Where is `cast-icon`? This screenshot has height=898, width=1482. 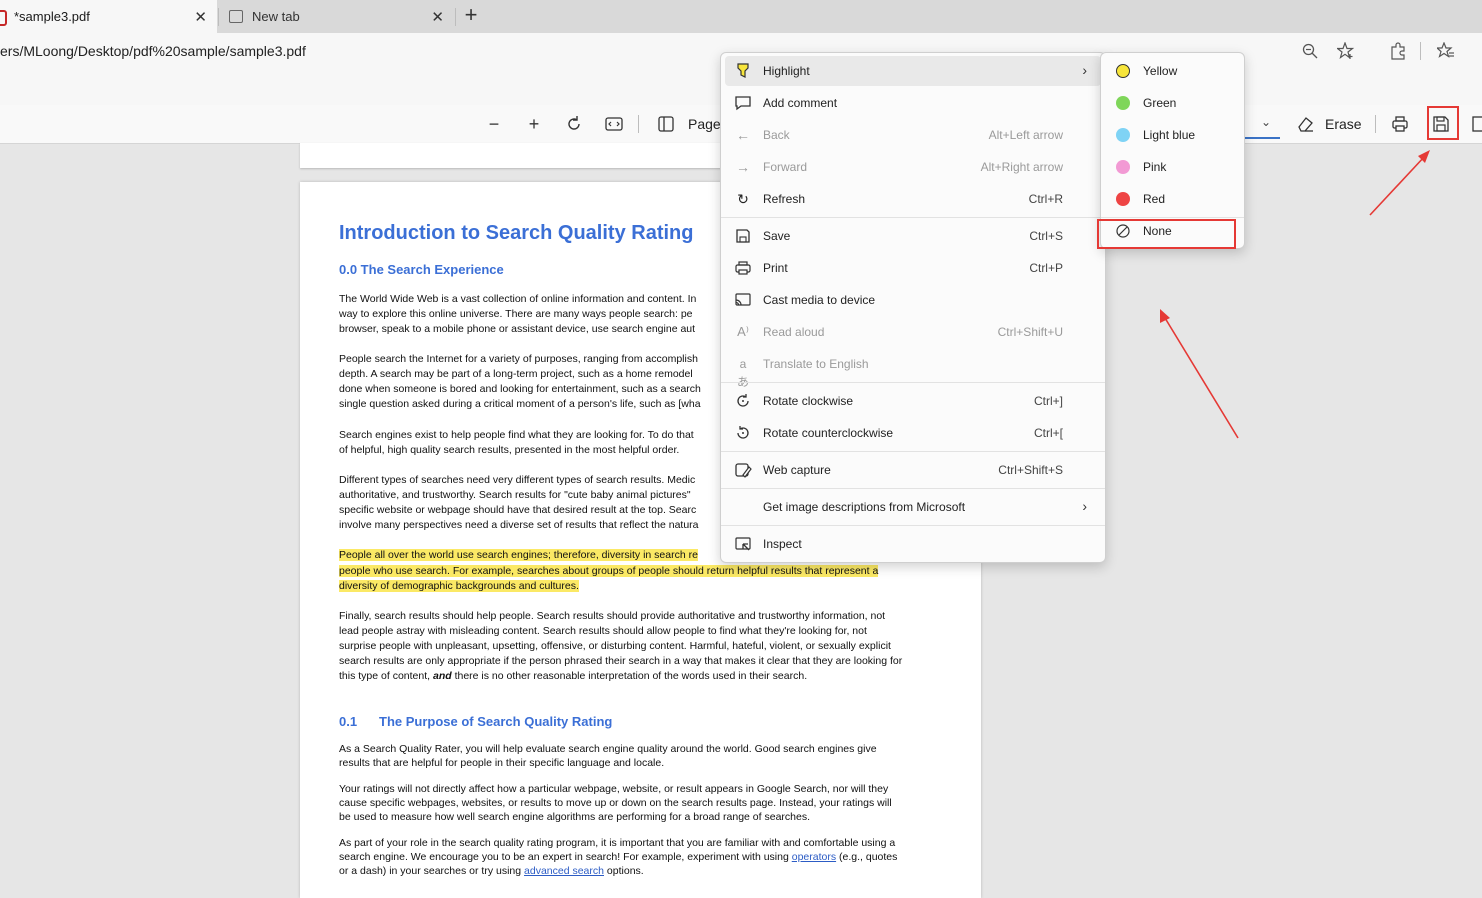
cast-icon is located at coordinates (743, 299).